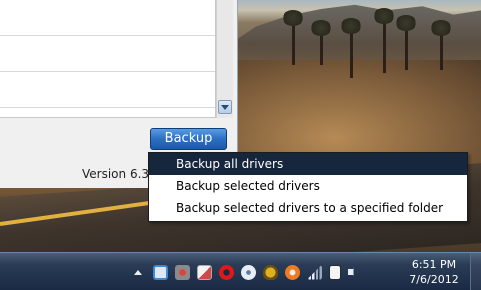 This screenshot has width=481, height=290. Describe the element at coordinates (308, 164) in the screenshot. I see `menu-item-backup-all: Backup all drivers` at that location.